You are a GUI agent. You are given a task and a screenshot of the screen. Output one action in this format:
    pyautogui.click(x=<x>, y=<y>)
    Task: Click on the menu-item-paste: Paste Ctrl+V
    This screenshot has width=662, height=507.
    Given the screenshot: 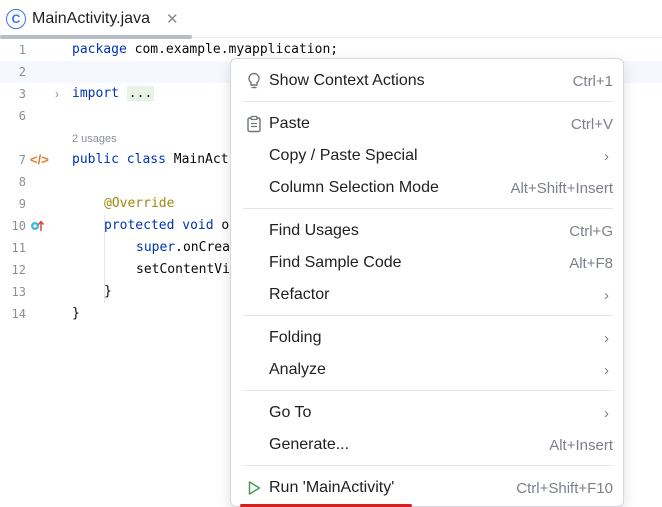 What is the action you would take?
    pyautogui.click(x=428, y=124)
    